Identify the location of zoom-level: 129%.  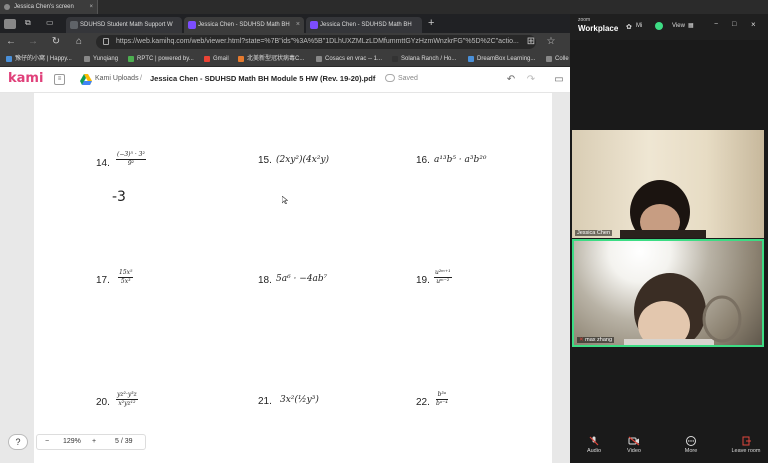
(72, 441).